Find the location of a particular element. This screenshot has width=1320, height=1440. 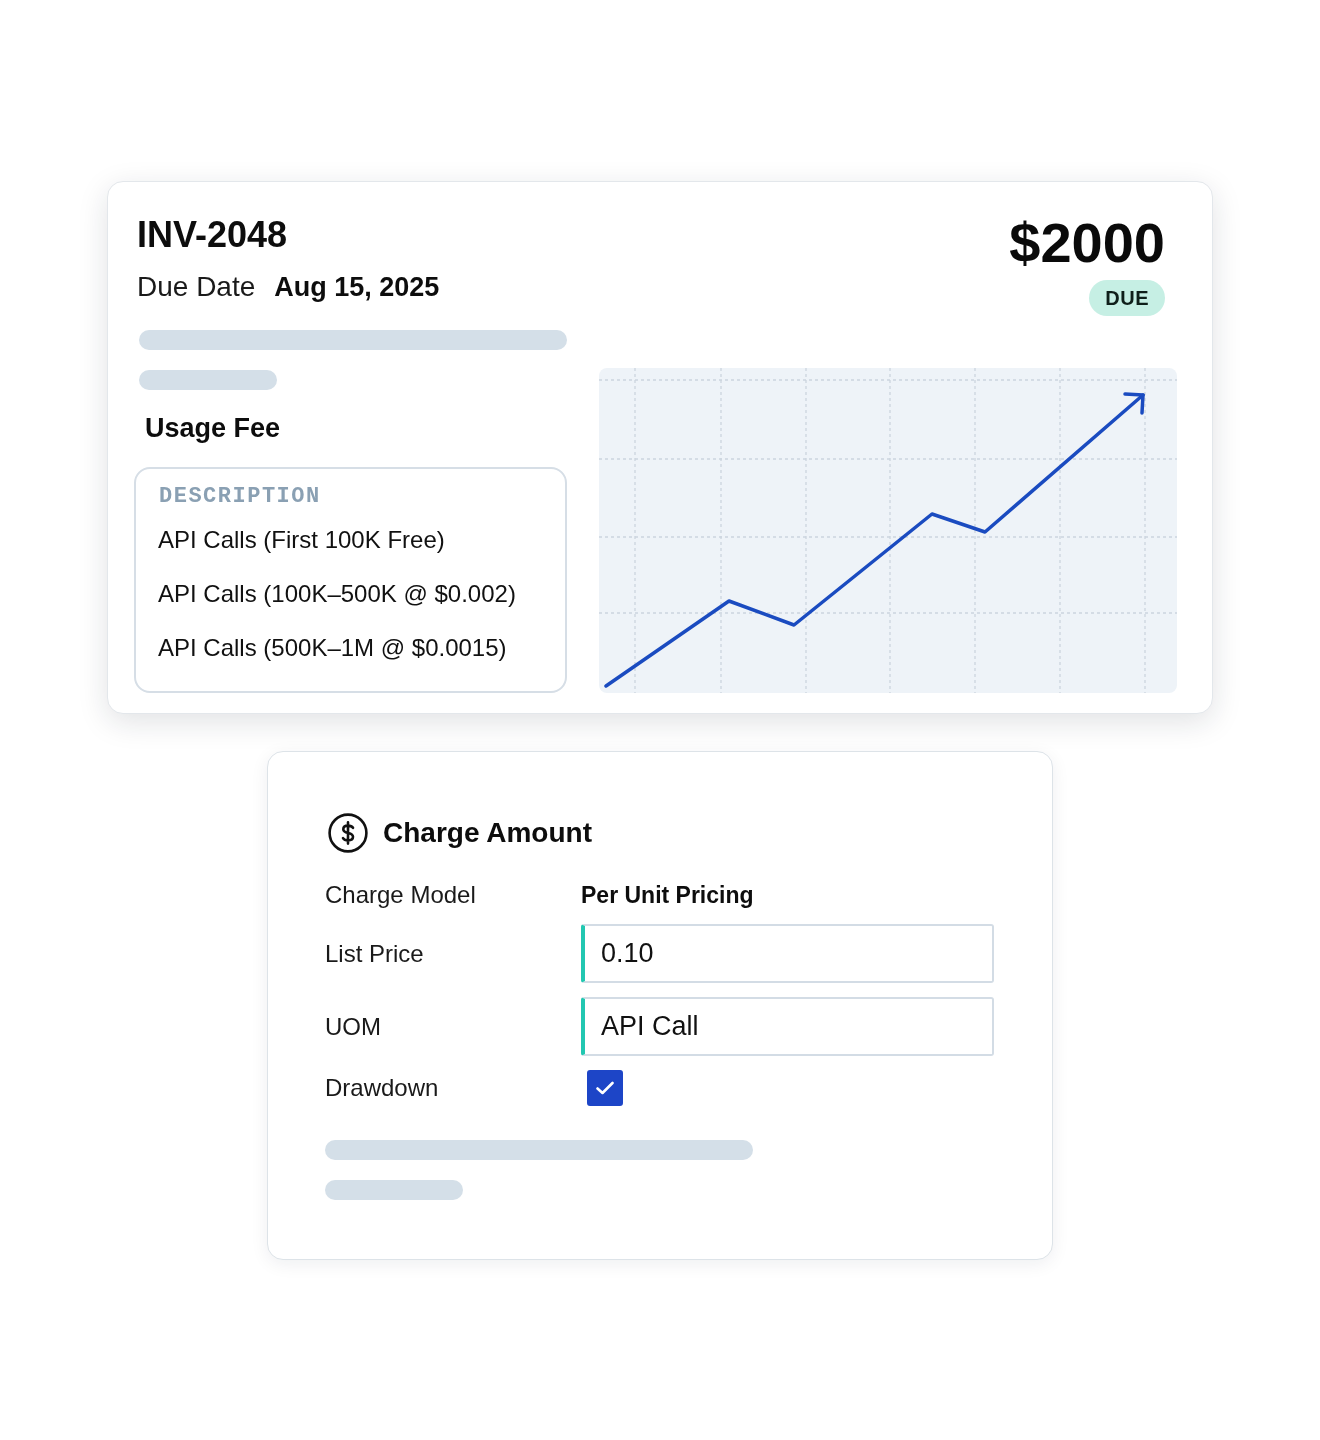

description-item: API Calls (500K–1M @ $0.0015) is located at coordinates (332, 648).